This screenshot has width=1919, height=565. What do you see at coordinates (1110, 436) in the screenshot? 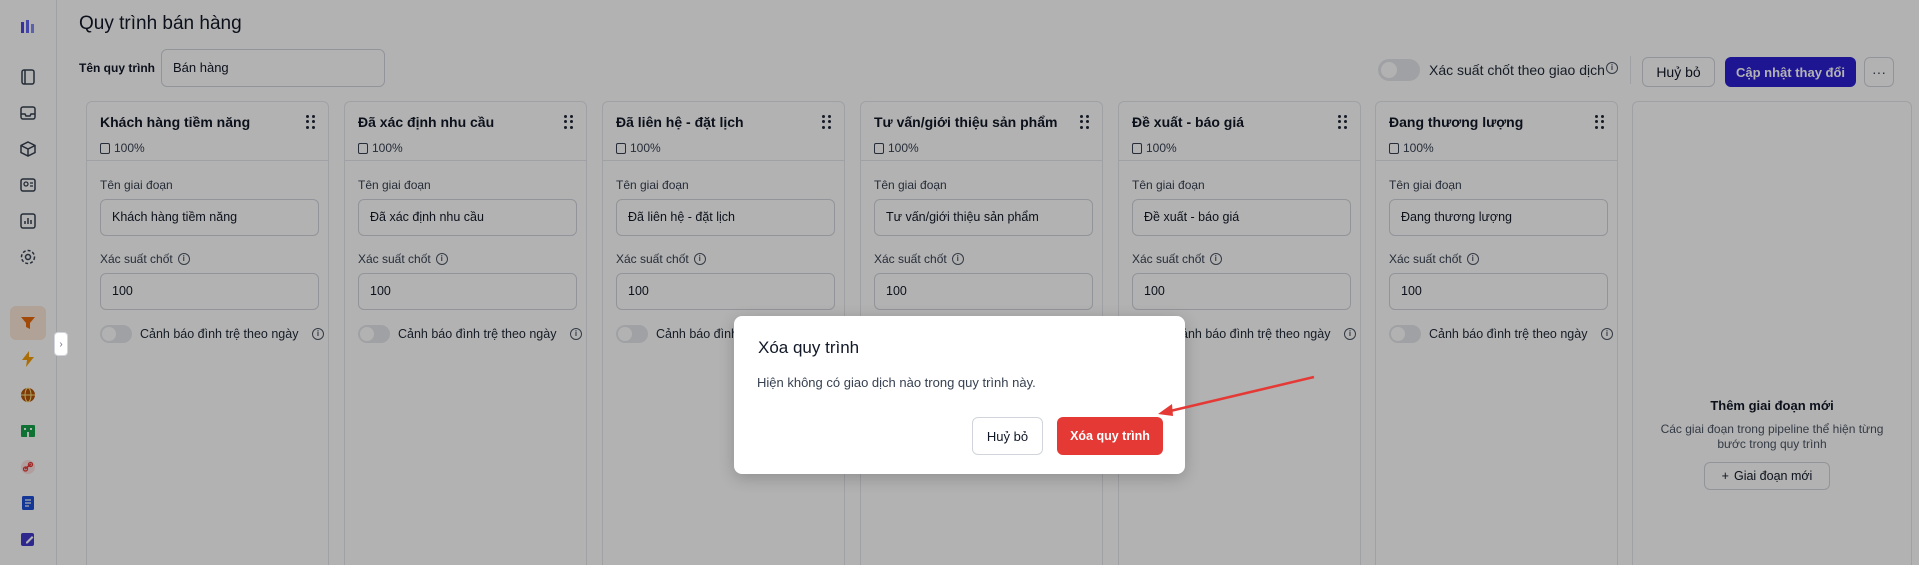
I see `delete-pipeline-button: Xóa quy trình` at bounding box center [1110, 436].